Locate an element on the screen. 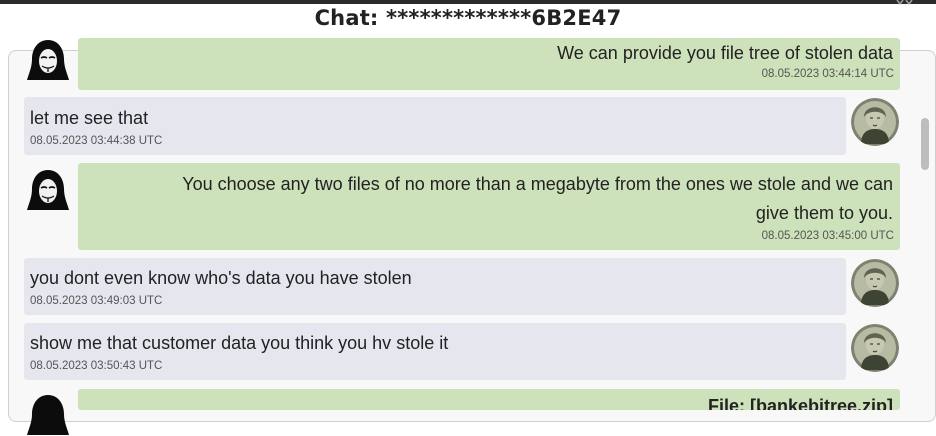  message-timestamp: 08.05.2023 03:44:38 UTC is located at coordinates (96, 141).